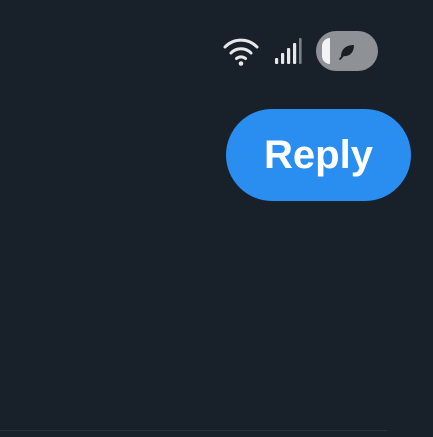 The width and height of the screenshot is (433, 437). What do you see at coordinates (241, 51) in the screenshot?
I see `wifi-icon` at bounding box center [241, 51].